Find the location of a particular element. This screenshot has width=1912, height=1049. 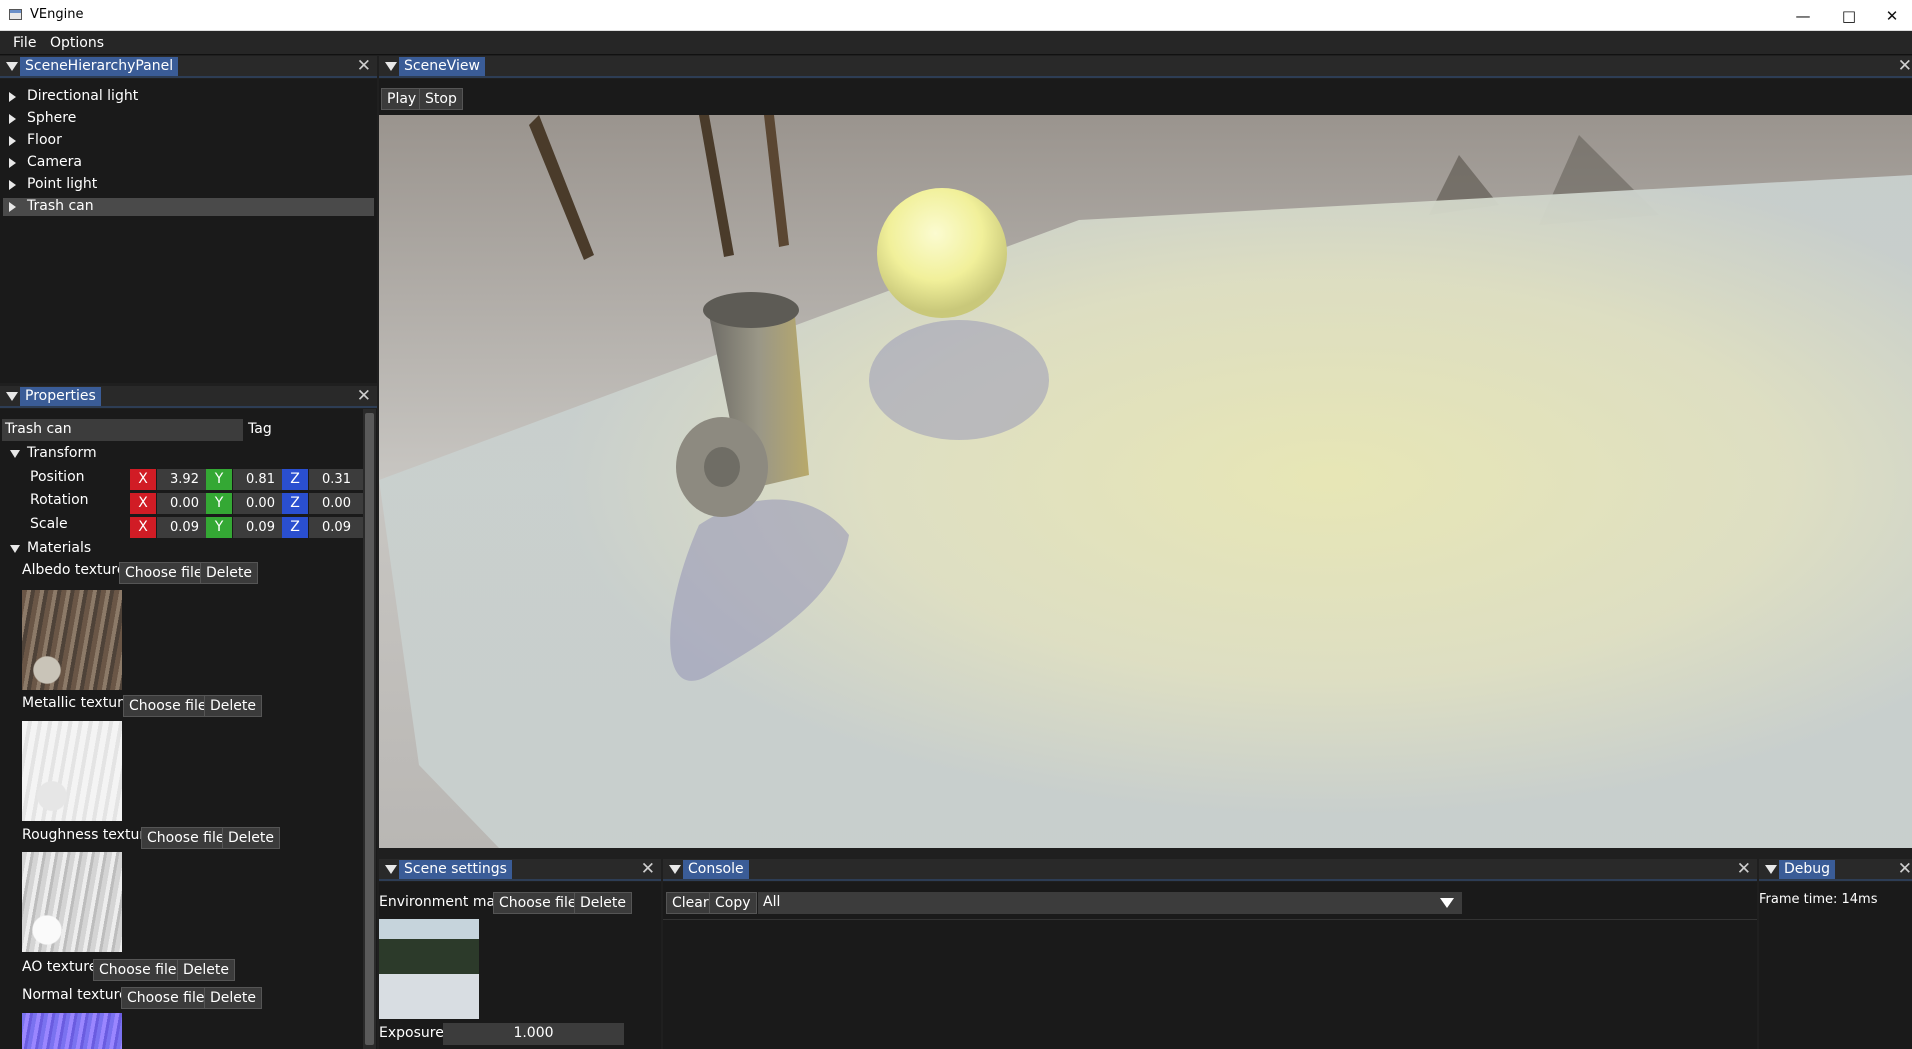

rotation-y-input: 0.00 is located at coordinates (260, 503).